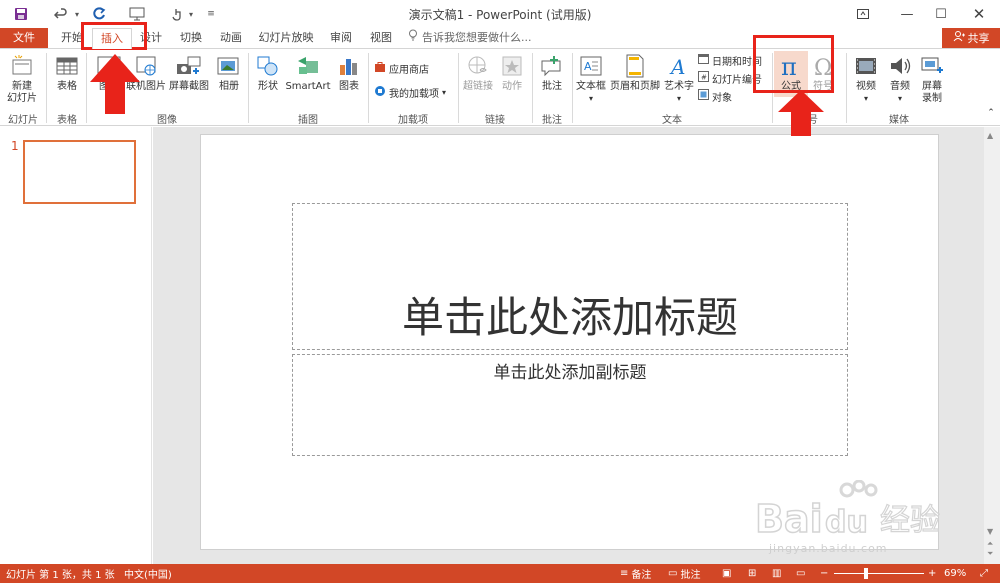 This screenshot has height=583, width=1000. I want to click on zoom-out-icon: −, so click(824, 573).